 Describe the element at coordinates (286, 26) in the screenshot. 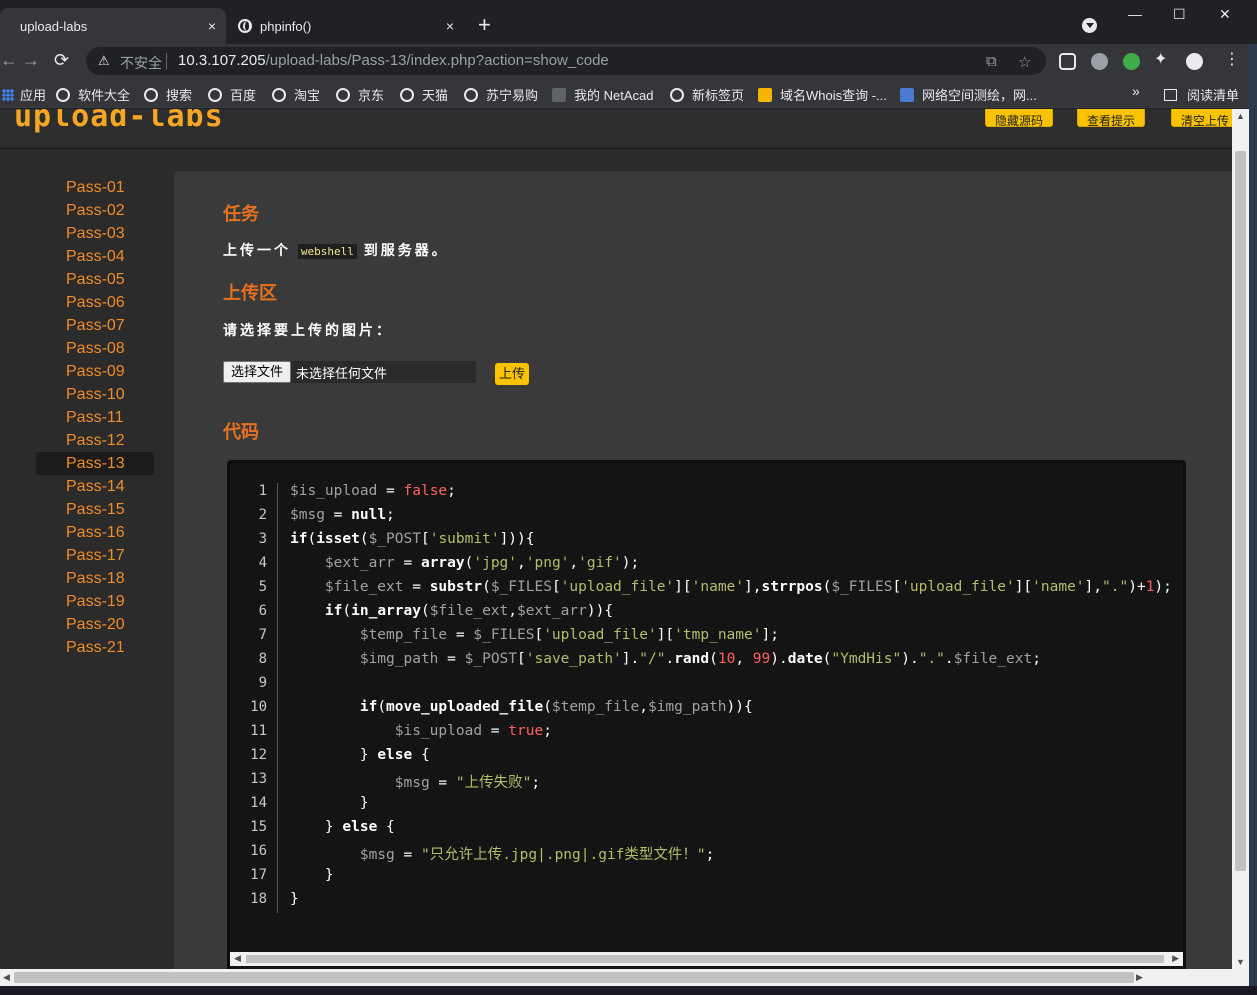

I see `tab-title: phpinfo()` at that location.